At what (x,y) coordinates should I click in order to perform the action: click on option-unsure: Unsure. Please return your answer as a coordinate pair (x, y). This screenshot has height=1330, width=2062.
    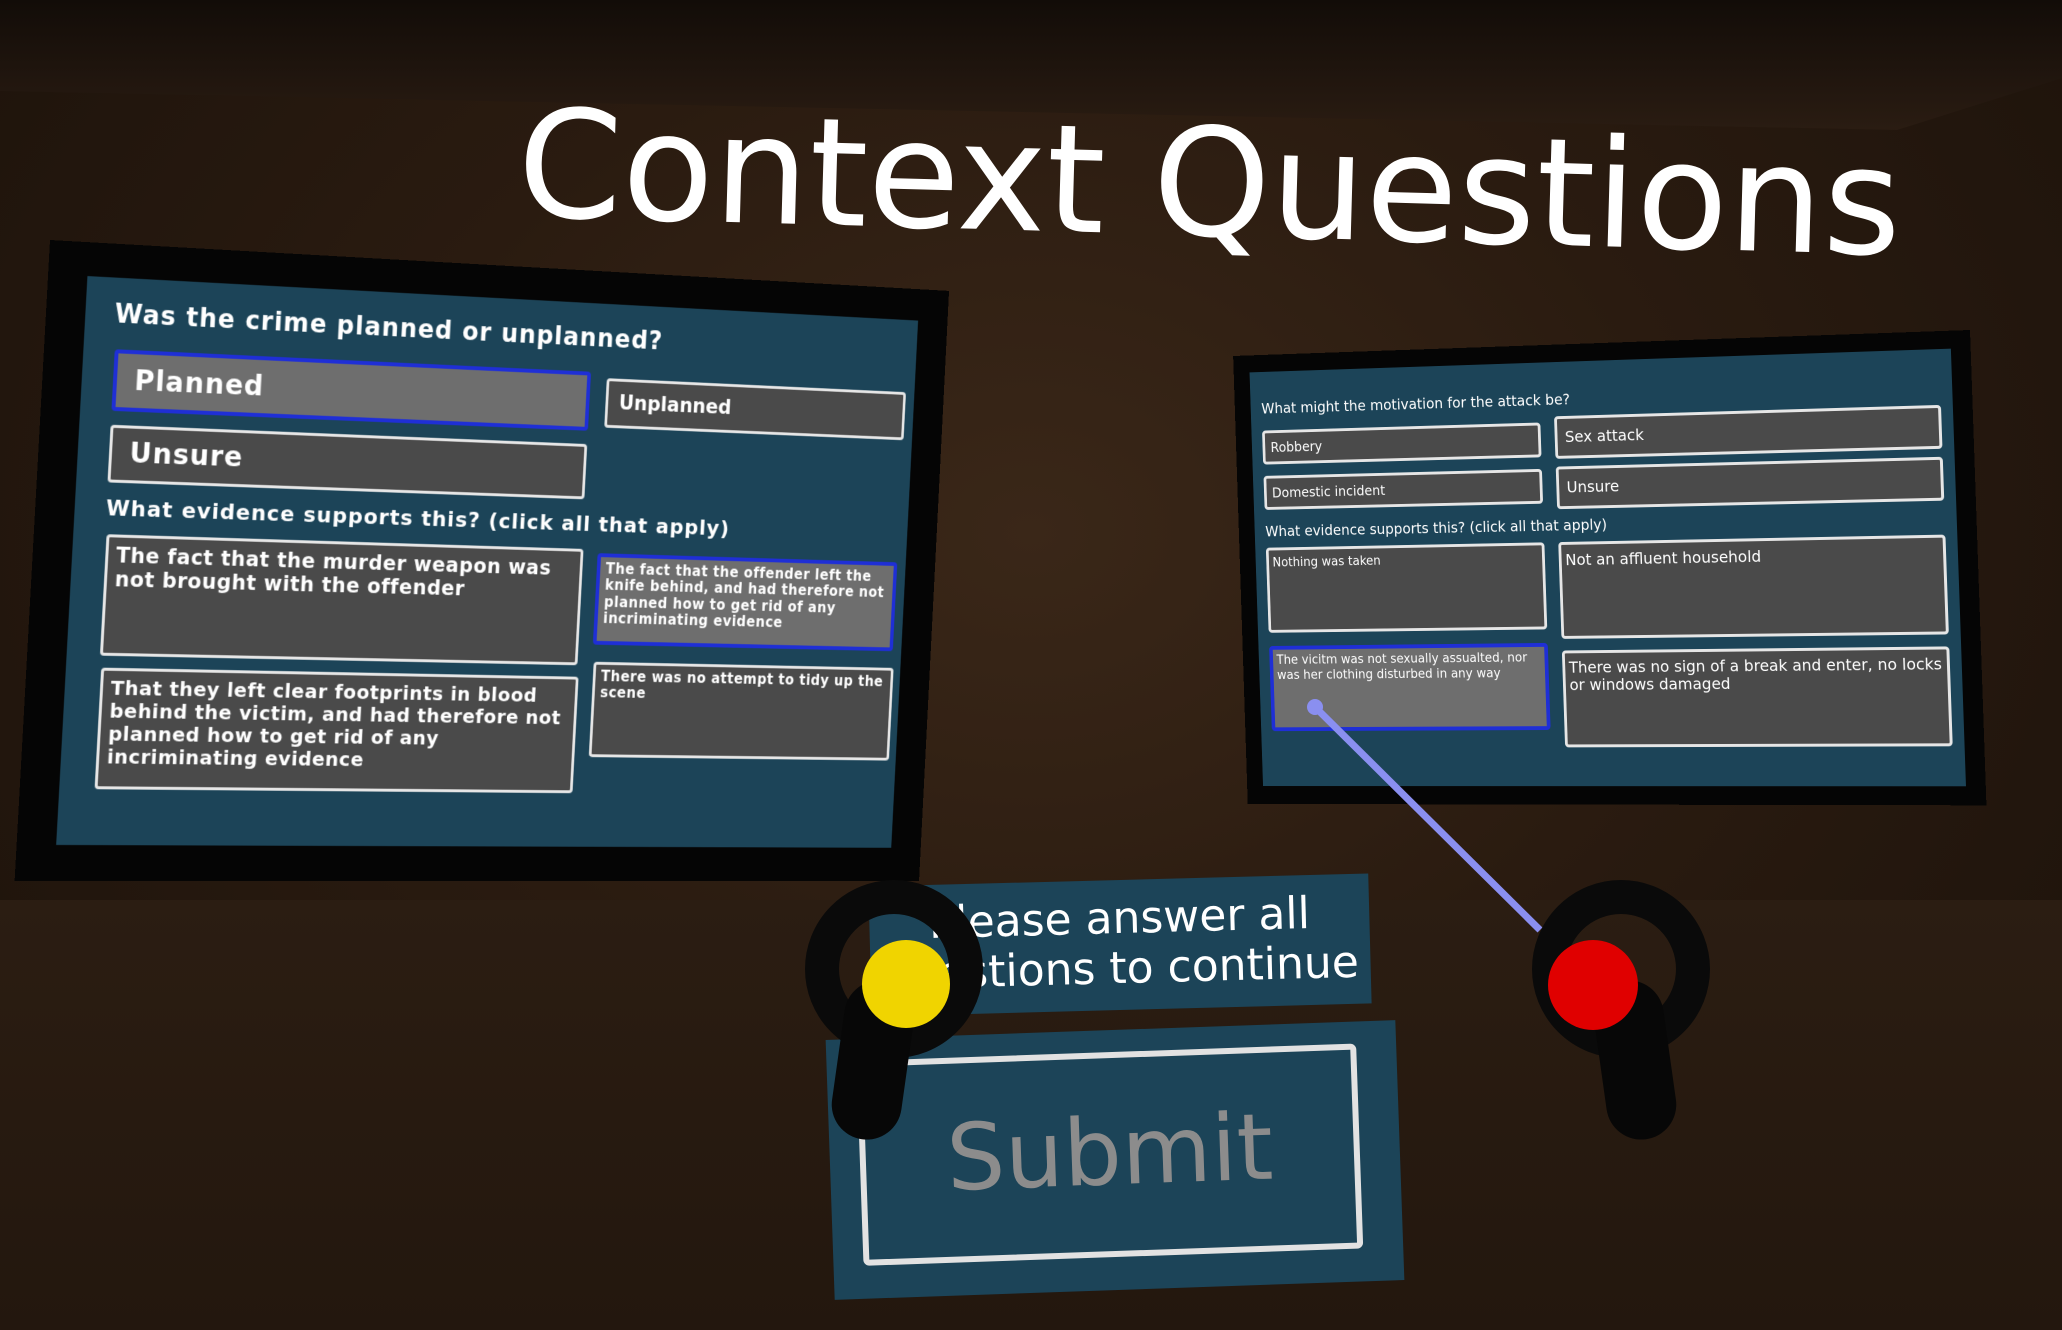
    Looking at the image, I should click on (347, 462).